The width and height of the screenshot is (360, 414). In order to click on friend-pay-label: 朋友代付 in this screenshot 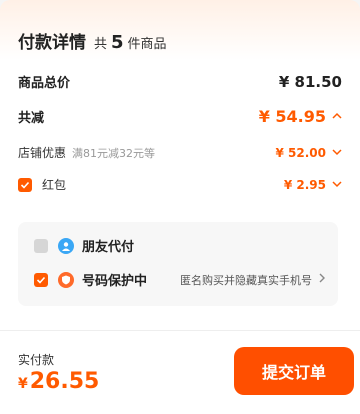, I will do `click(108, 247)`.